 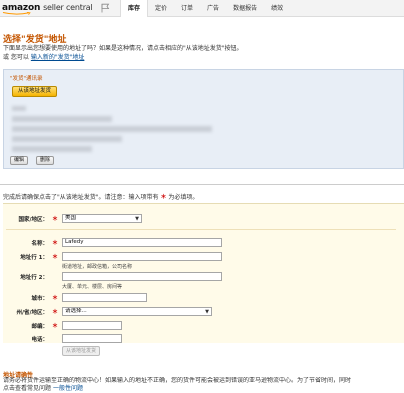 I want to click on name-label: 名称：, so click(x=39, y=244).